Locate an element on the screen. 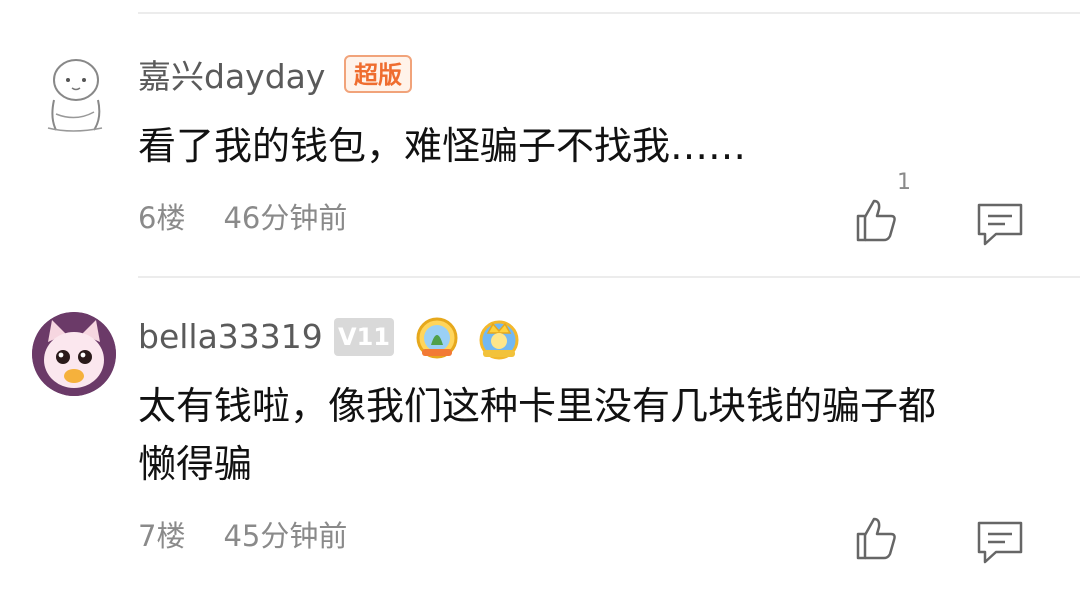  comment-meta: 7楼 45分钟前 is located at coordinates (261, 536).